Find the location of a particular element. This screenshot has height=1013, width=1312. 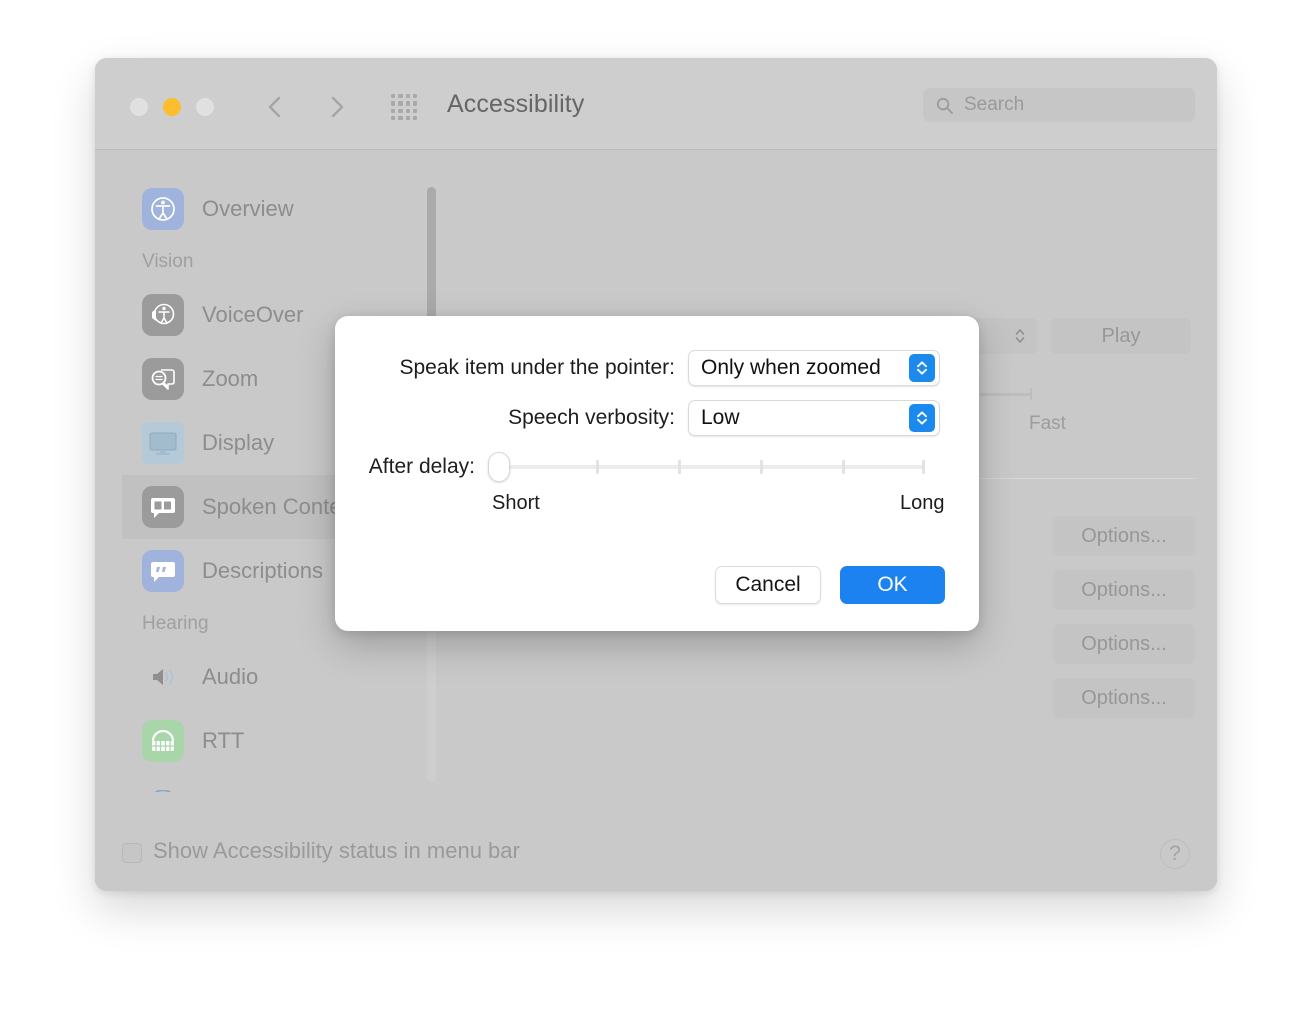

back-button is located at coordinates (275, 107).